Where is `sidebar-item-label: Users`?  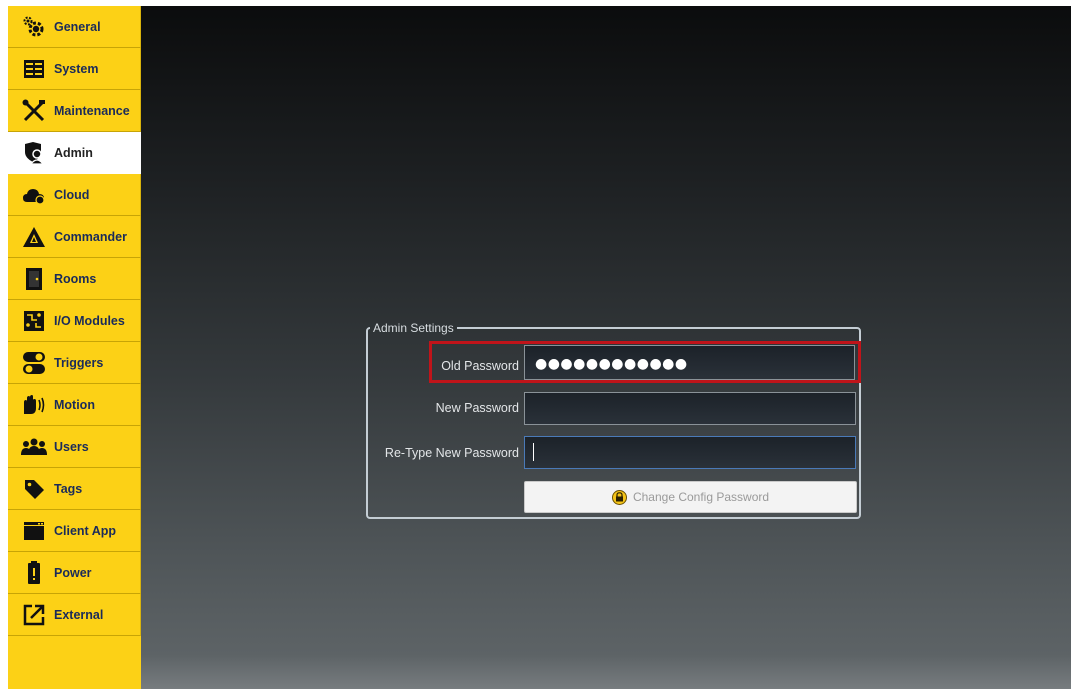
sidebar-item-label: Users is located at coordinates (71, 446).